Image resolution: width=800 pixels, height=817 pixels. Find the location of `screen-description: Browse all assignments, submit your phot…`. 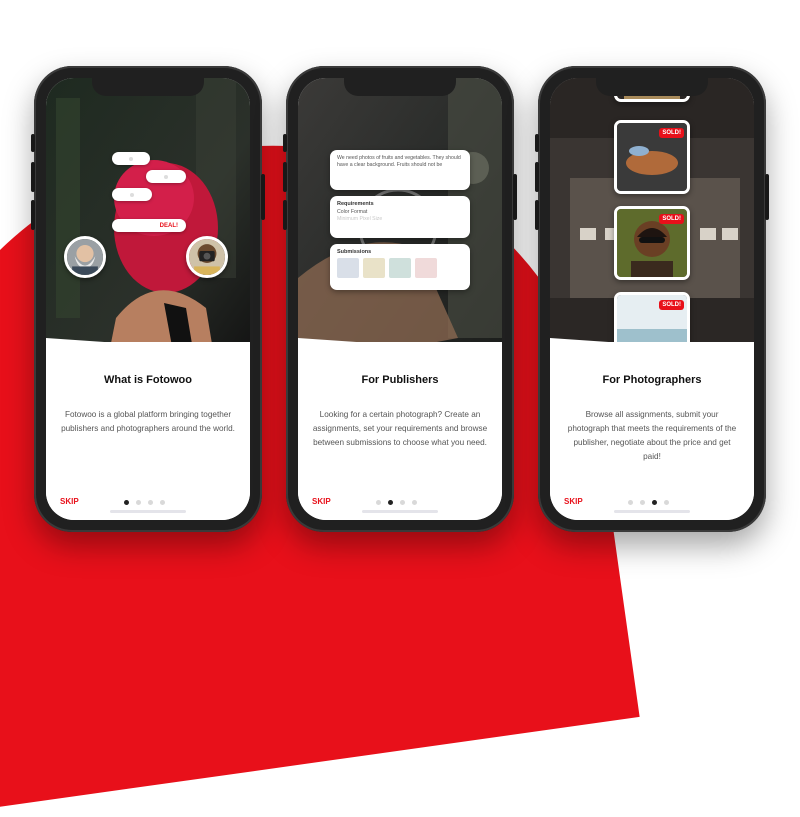

screen-description: Browse all assignments, submit your phot… is located at coordinates (652, 435).